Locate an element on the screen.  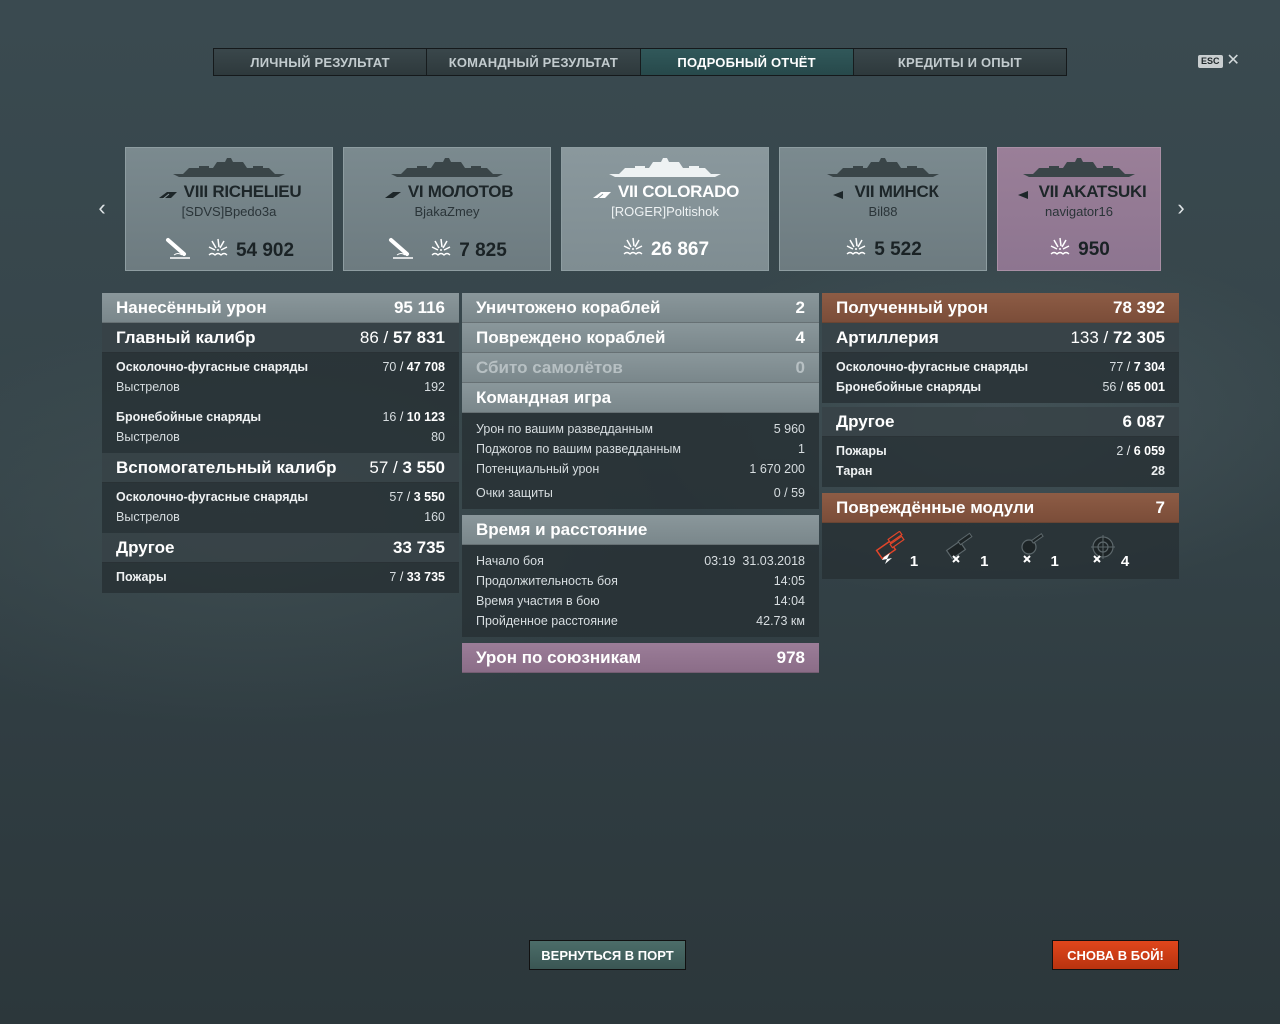
other-dealt-value: 33 735 is located at coordinates (419, 547).